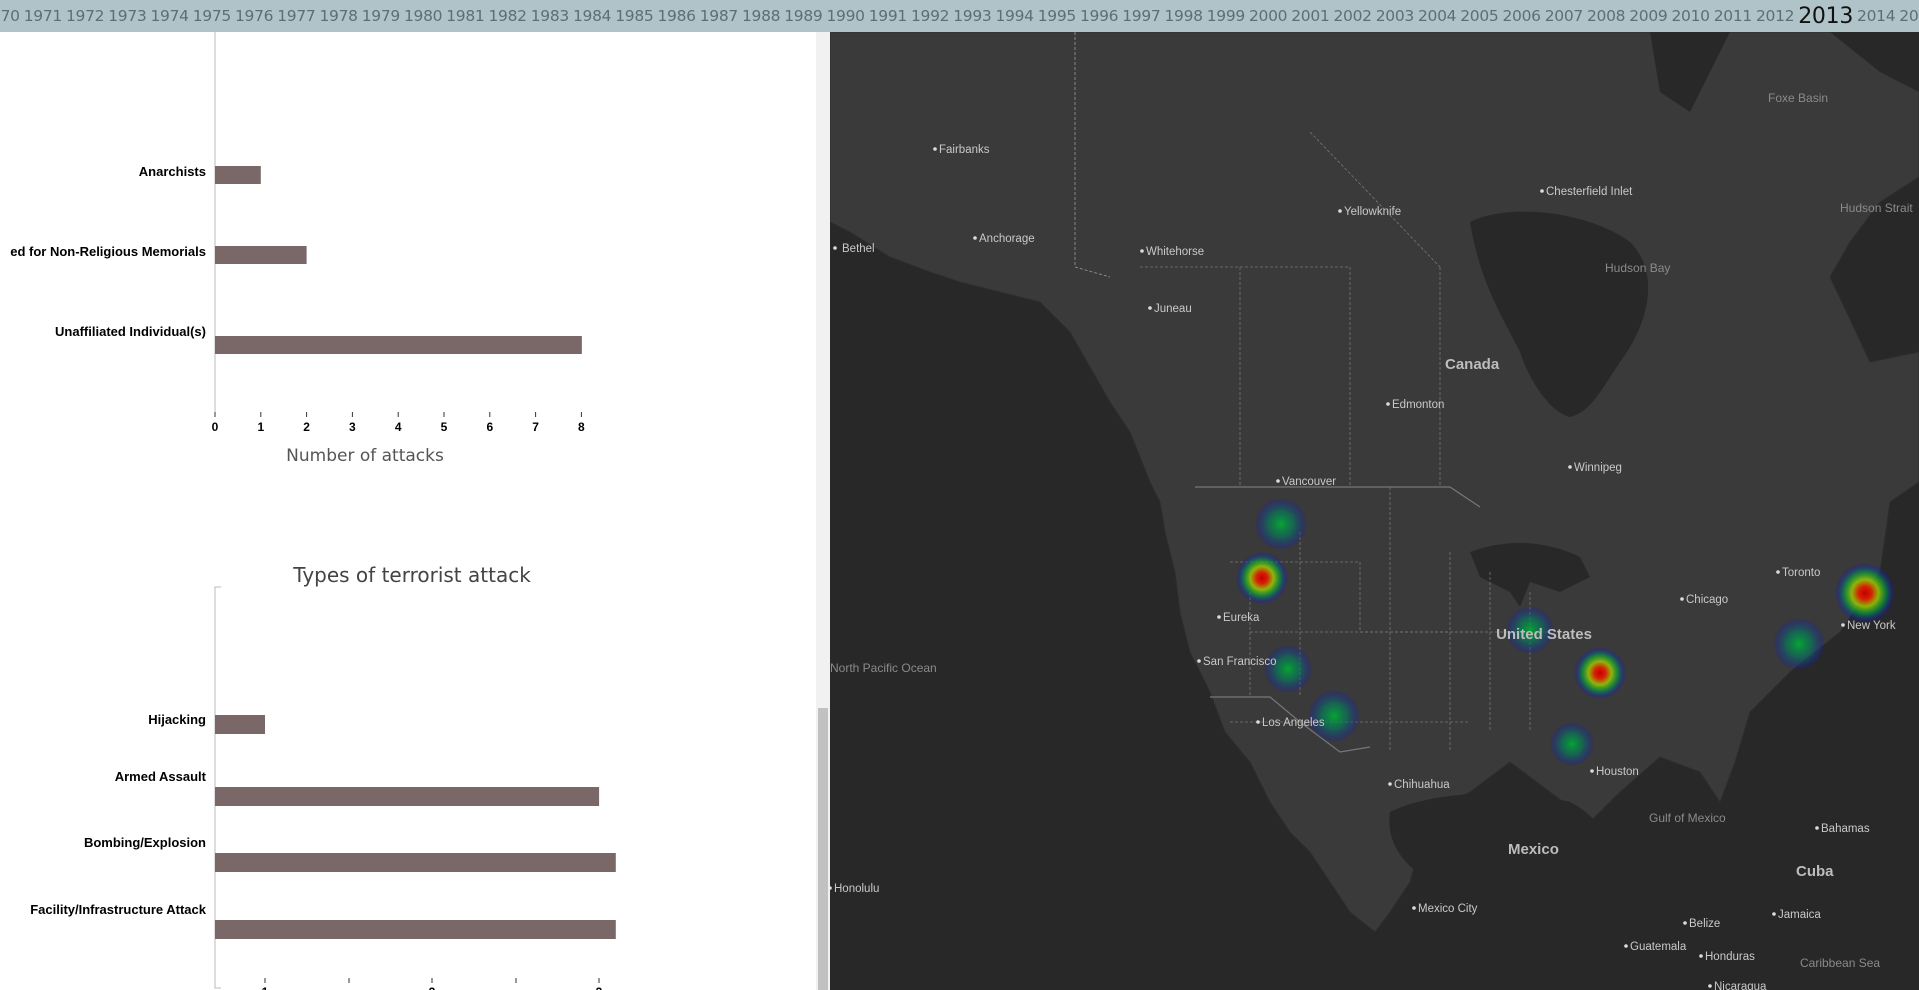 Image resolution: width=1919 pixels, height=990 pixels. I want to click on city-label: Chesterfield Inlet, so click(1589, 192).